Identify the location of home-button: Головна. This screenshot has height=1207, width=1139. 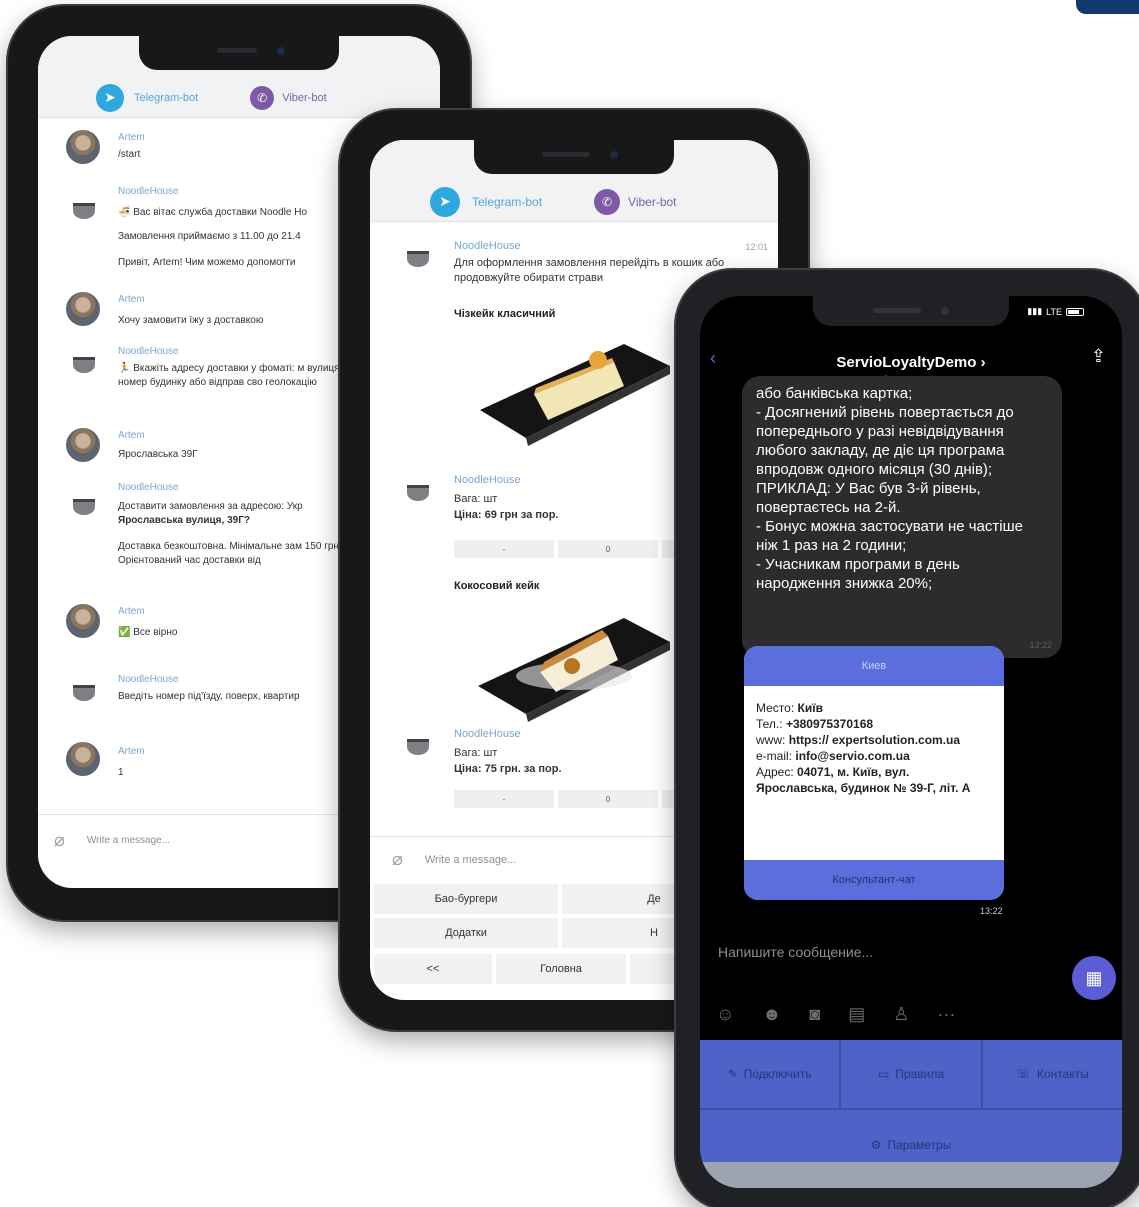
(561, 969).